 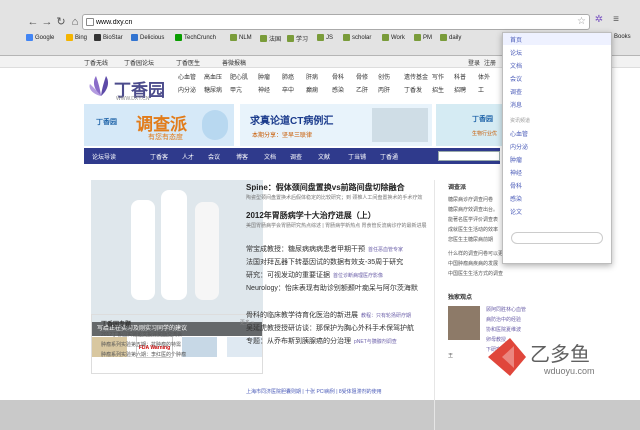 I want to click on topbar-link-news: 善微报稿, so click(x=234, y=62).